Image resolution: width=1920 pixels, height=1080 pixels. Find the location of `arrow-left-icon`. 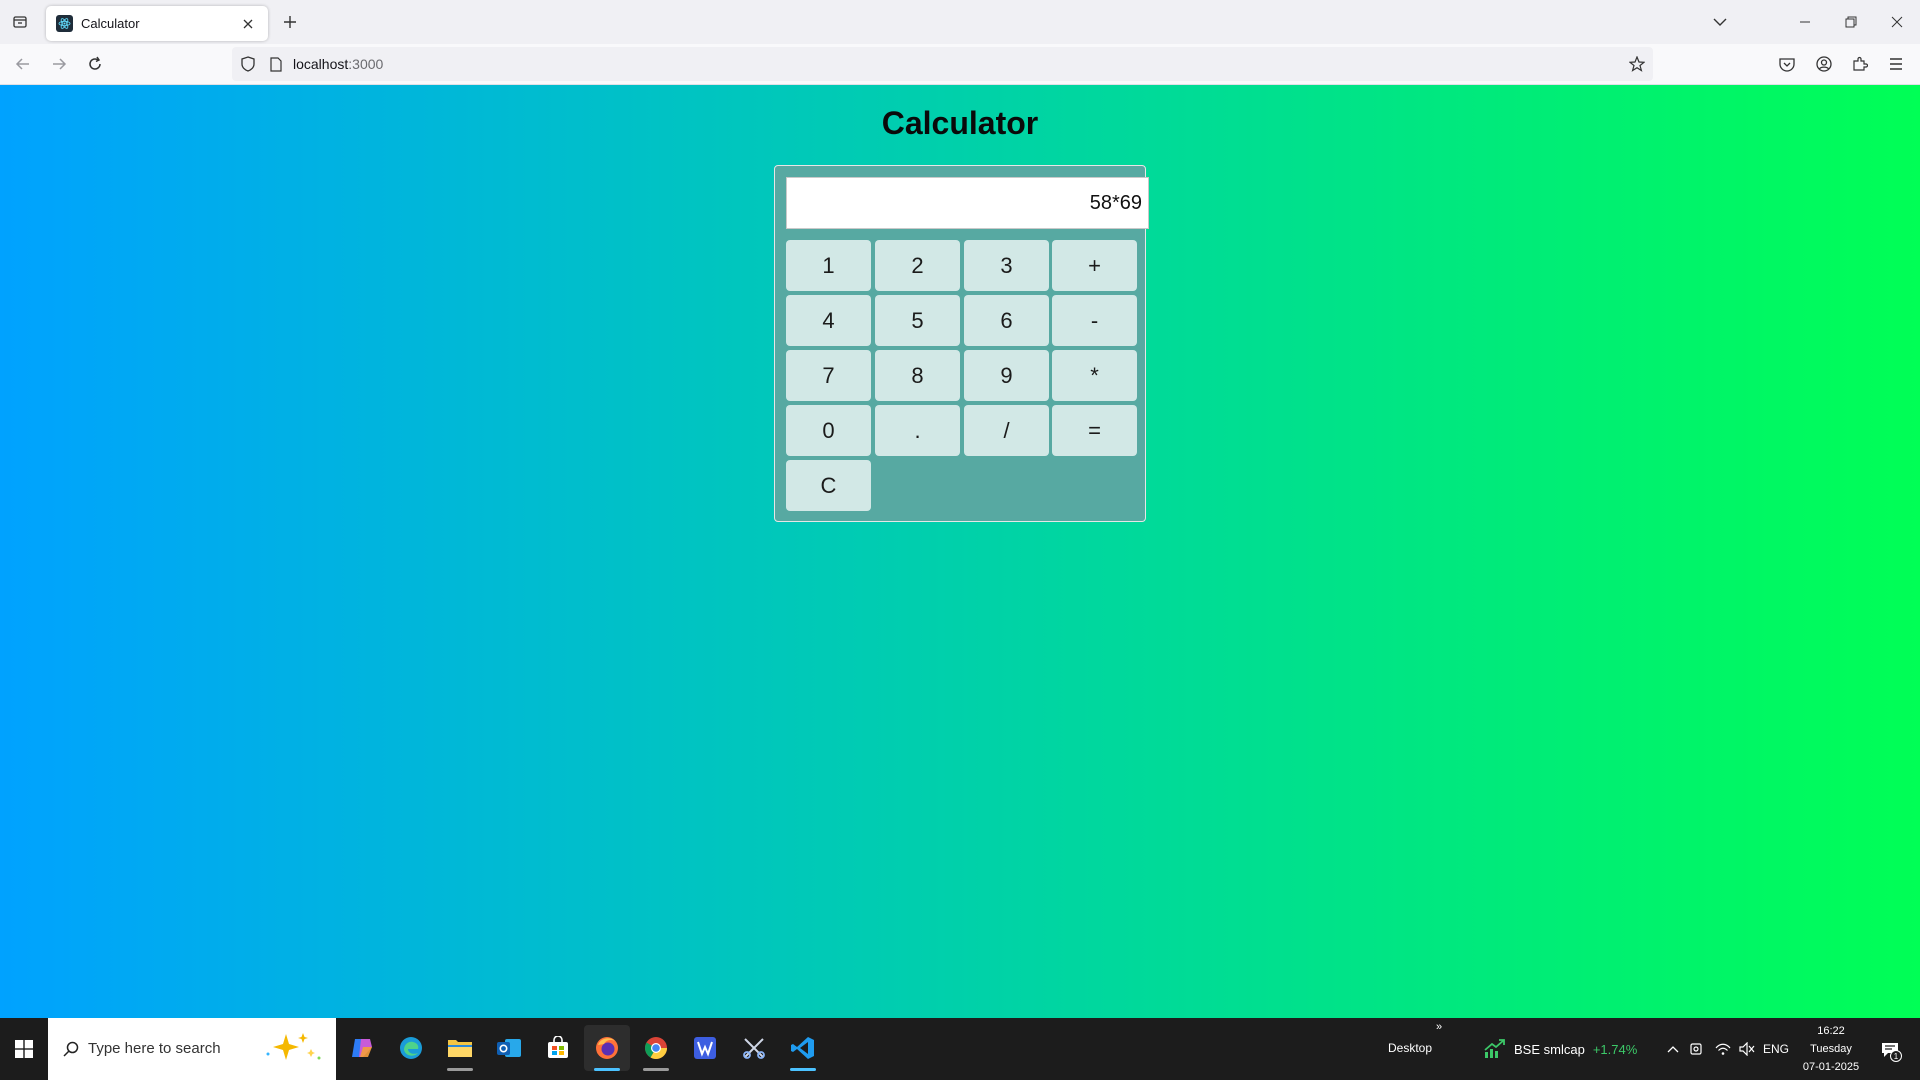

arrow-left-icon is located at coordinates (22, 64).